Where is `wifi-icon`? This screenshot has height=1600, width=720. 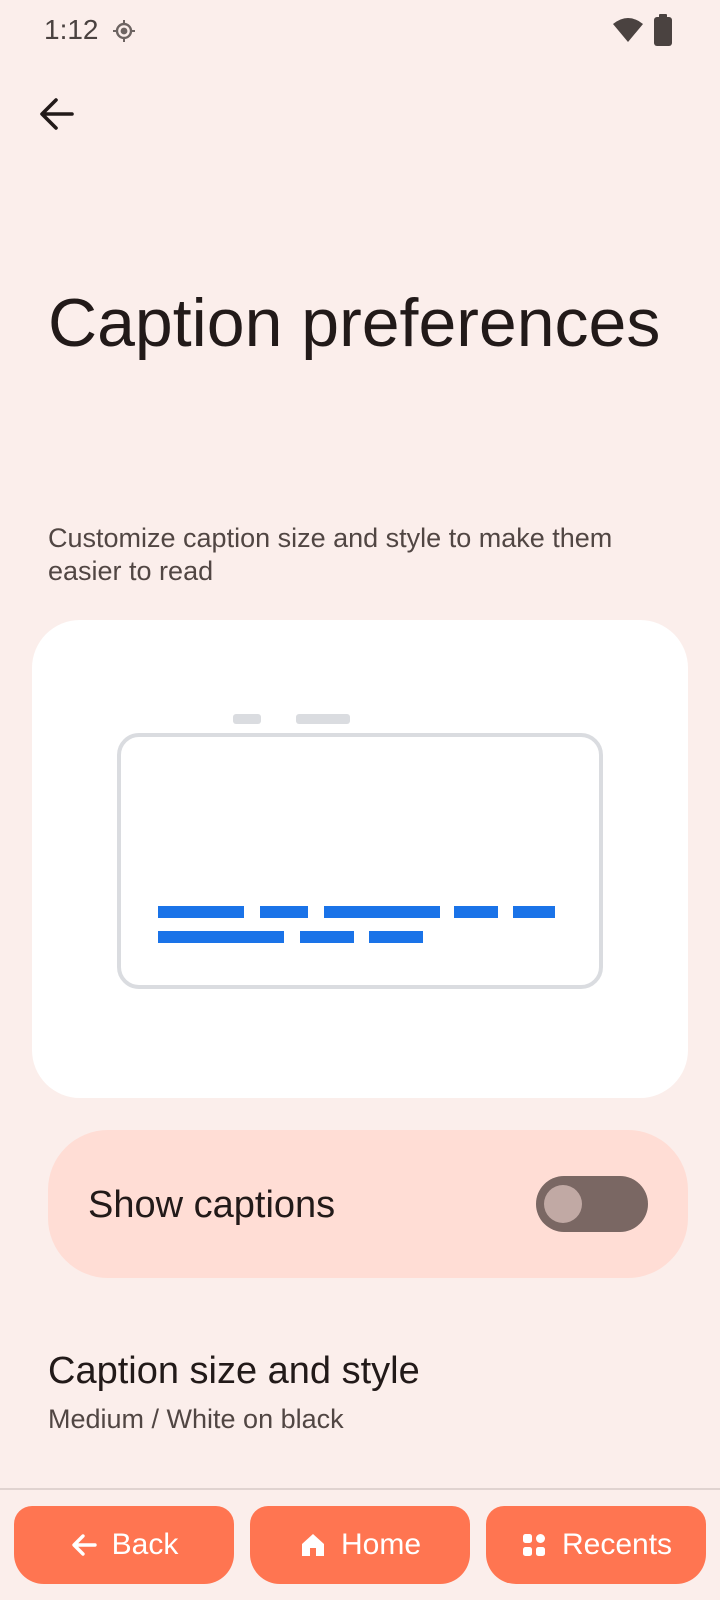
wifi-icon is located at coordinates (628, 30).